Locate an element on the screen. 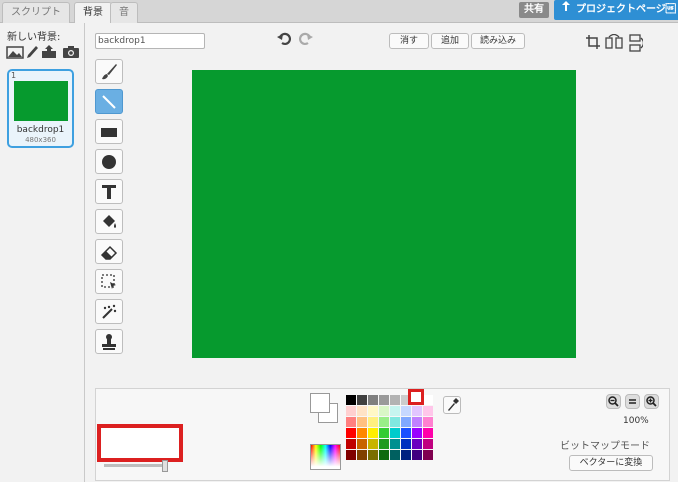 This screenshot has width=678, height=482. undo-icon is located at coordinates (284, 39).